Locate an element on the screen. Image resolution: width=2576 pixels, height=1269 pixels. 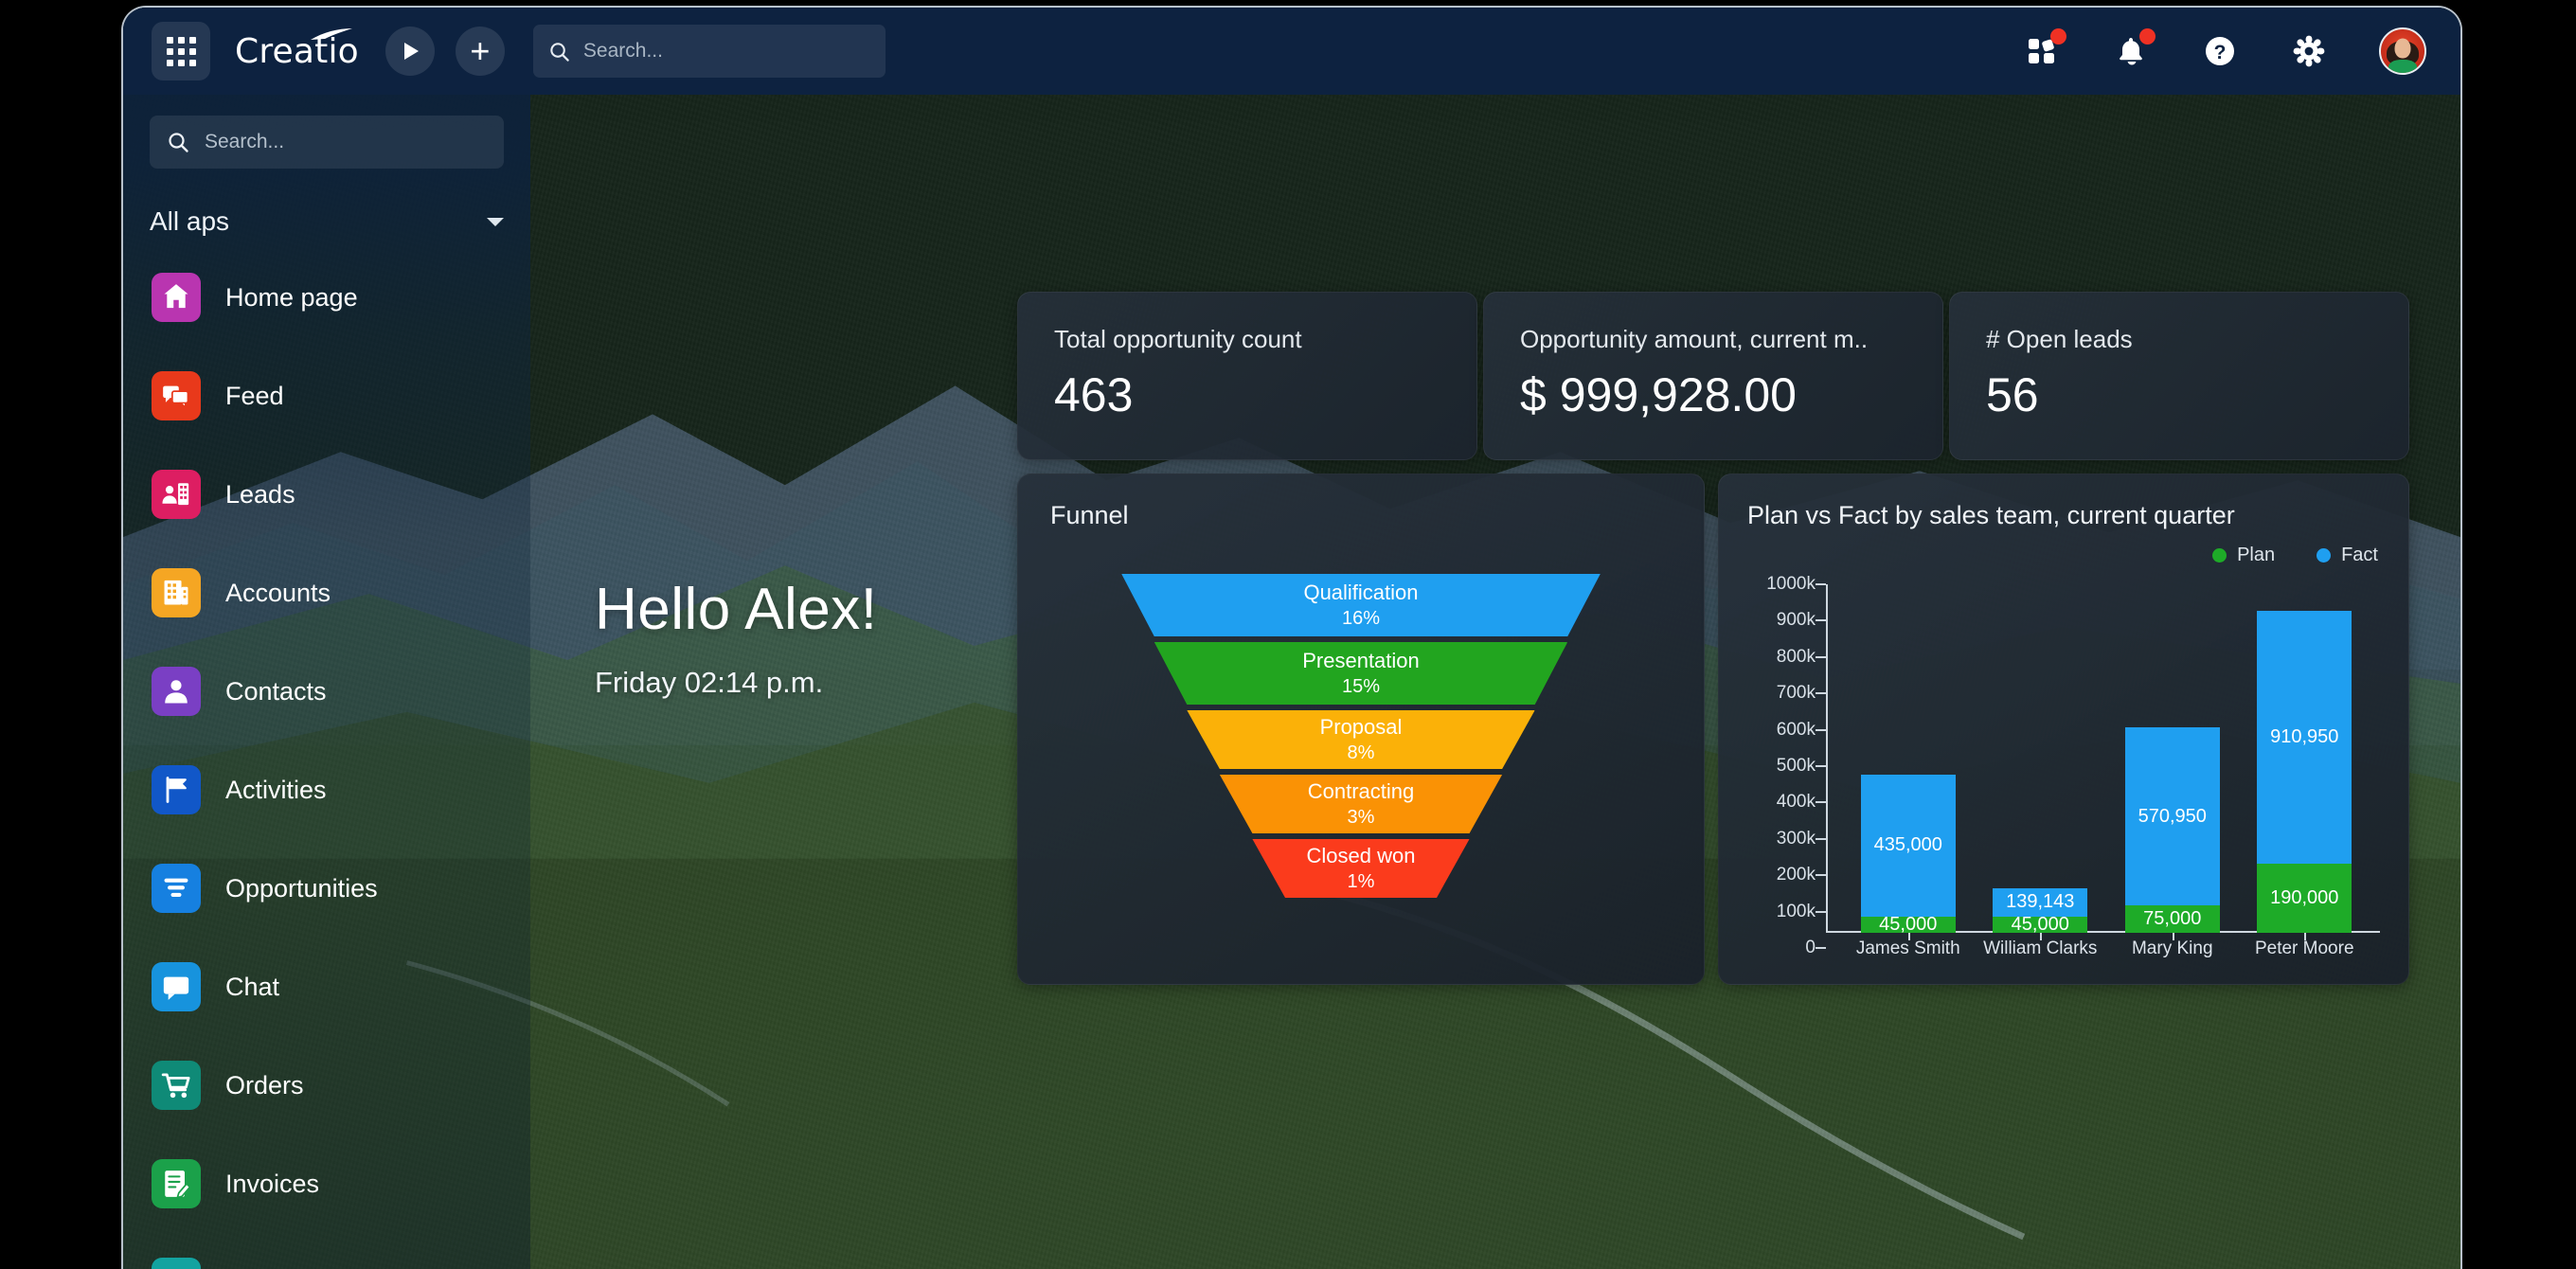
sidebar-item-contacts: Contacts is located at coordinates (327, 691).